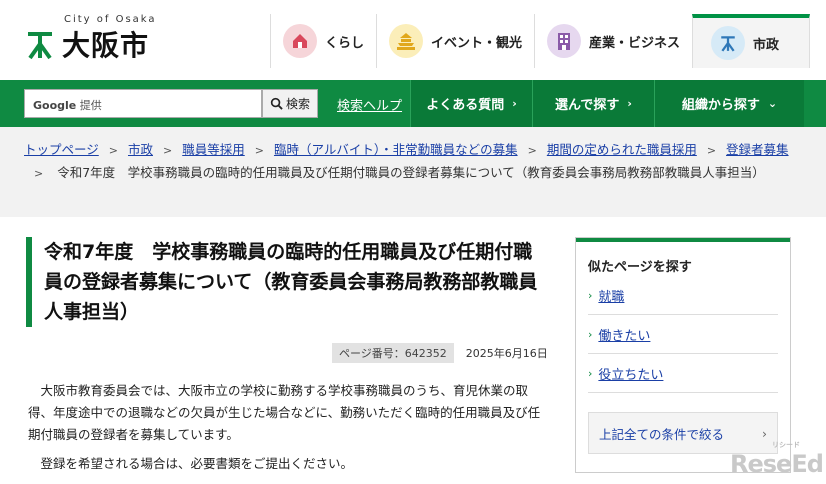 Image resolution: width=826 pixels, height=484 pixels. What do you see at coordinates (396, 149) in the screenshot?
I see `breadcrumb-link: 臨時（アルバイト）・非常勤職員などの募集` at bounding box center [396, 149].